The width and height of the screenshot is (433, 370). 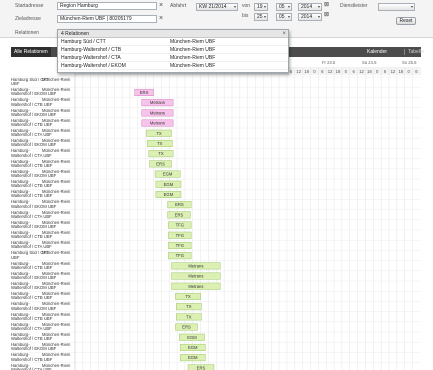 What do you see at coordinates (161, 5) in the screenshot?
I see `clear-start-icon: ×` at bounding box center [161, 5].